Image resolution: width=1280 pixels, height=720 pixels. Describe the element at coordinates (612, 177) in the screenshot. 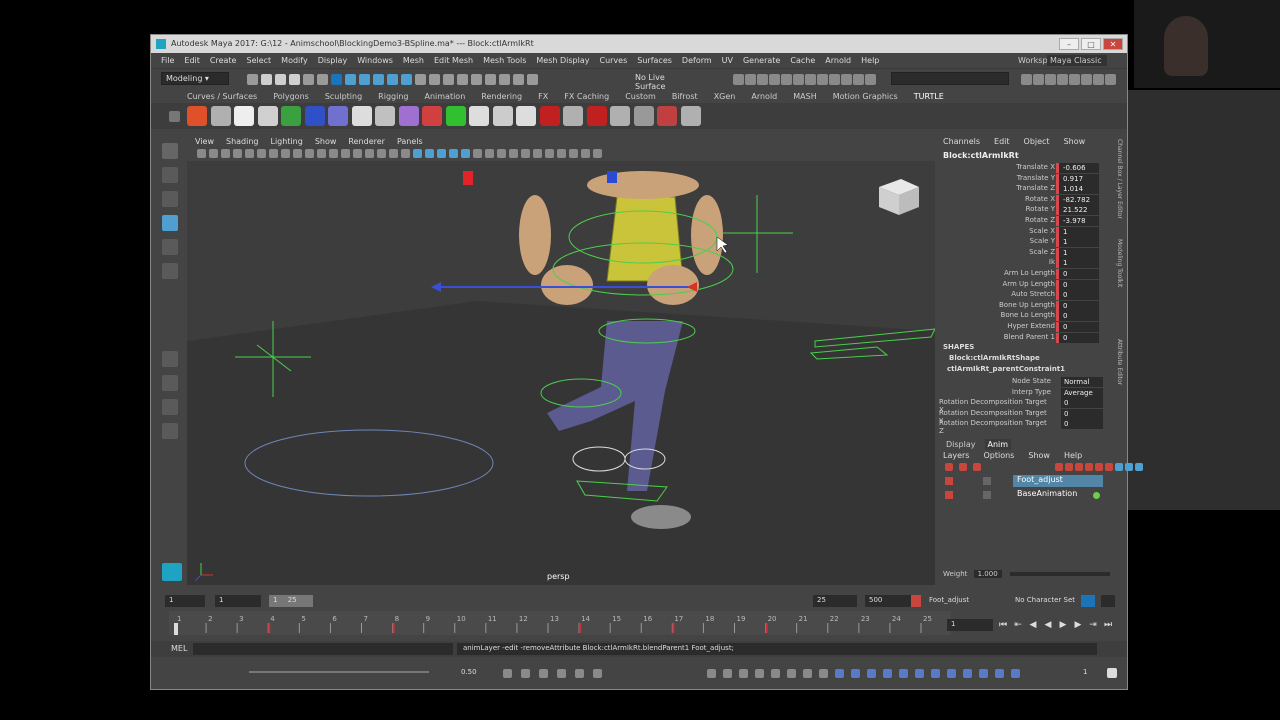

I see `manipulator-handle-blue` at that location.